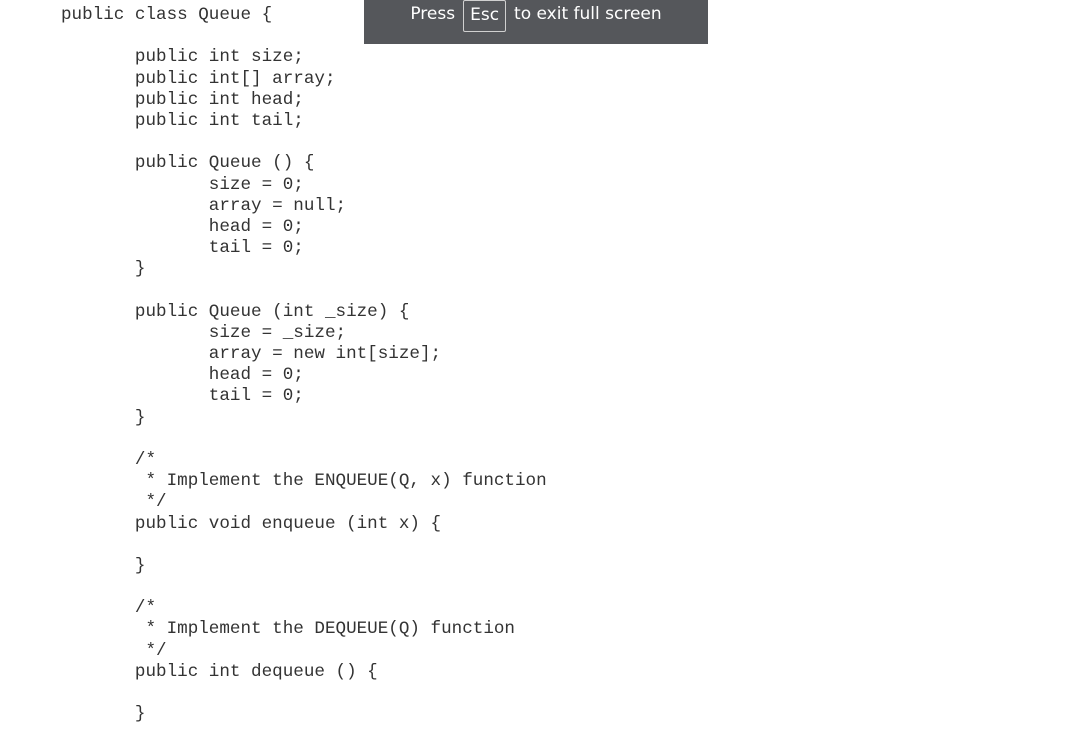 This screenshot has height=744, width=1077. What do you see at coordinates (204, 205) in the screenshot?
I see `code-line: array = null;` at bounding box center [204, 205].